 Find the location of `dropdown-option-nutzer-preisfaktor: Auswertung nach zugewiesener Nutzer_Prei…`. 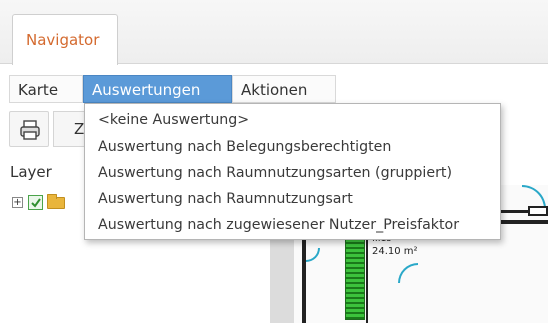

dropdown-option-nutzer-preisfaktor: Auswertung nach zugewiesener Nutzer_Prei… is located at coordinates (292, 225).